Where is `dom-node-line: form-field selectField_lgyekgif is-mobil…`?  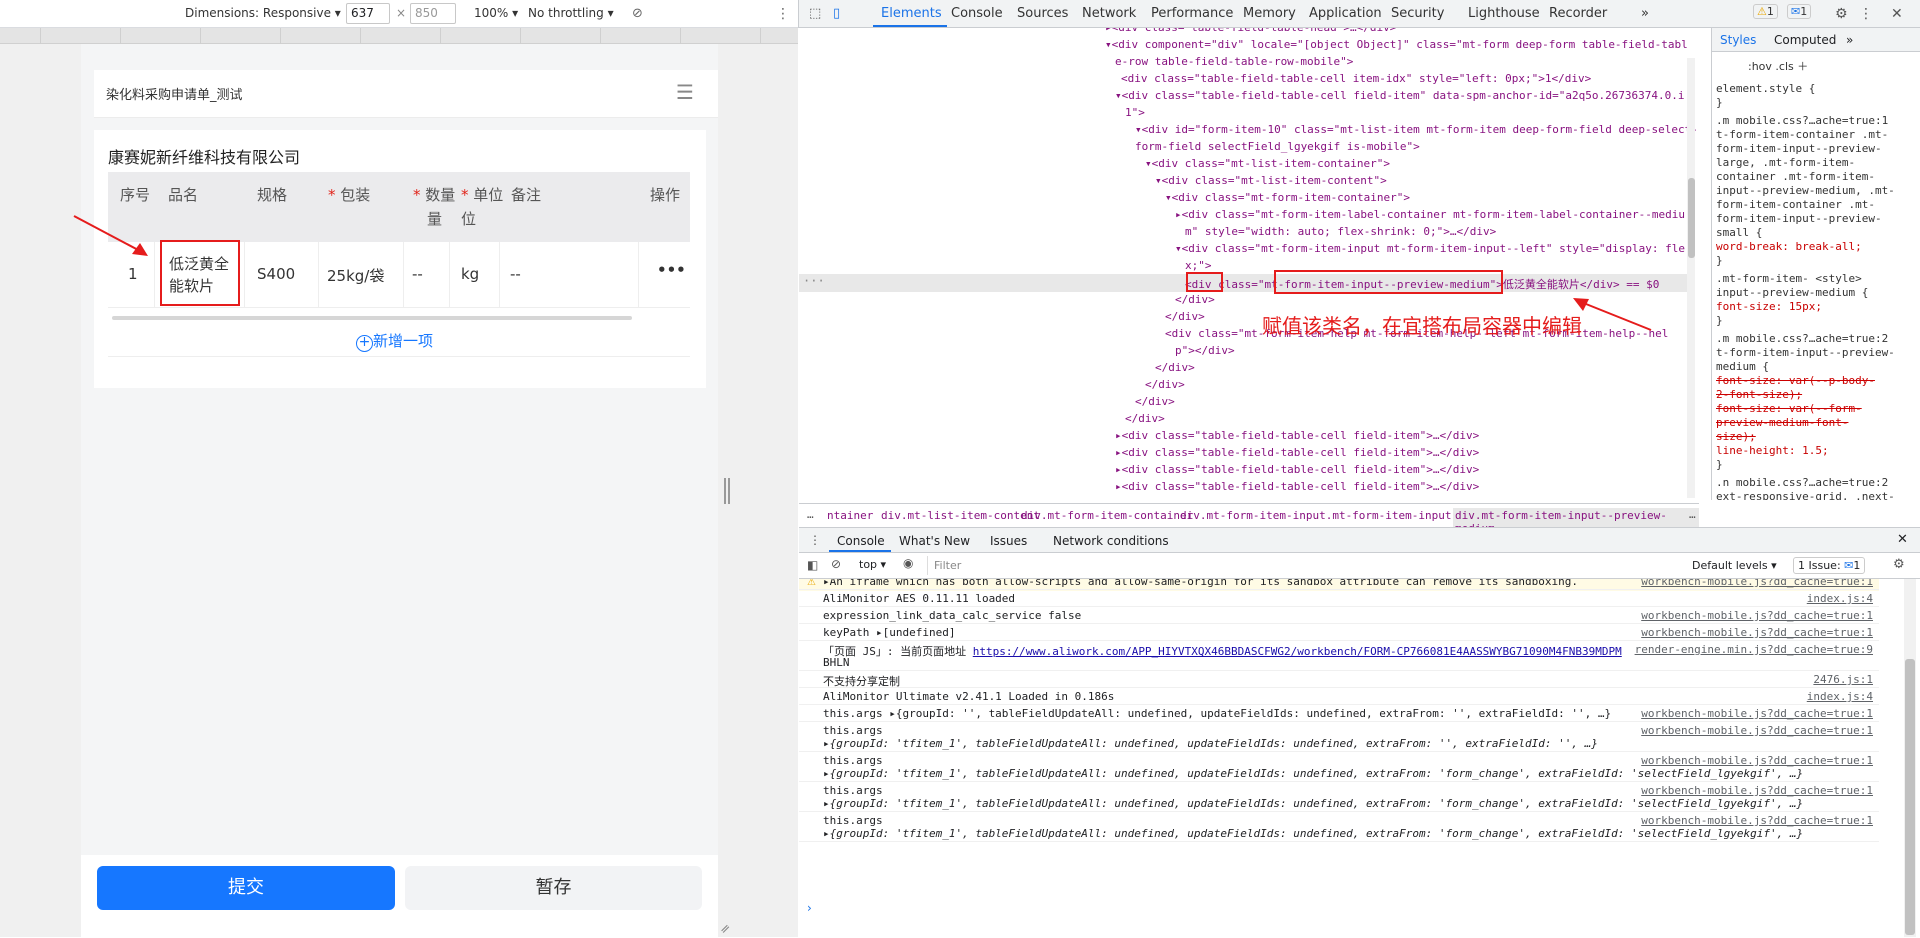 dom-node-line: form-field selectField_lgyekgif is-mobil… is located at coordinates (1277, 146).